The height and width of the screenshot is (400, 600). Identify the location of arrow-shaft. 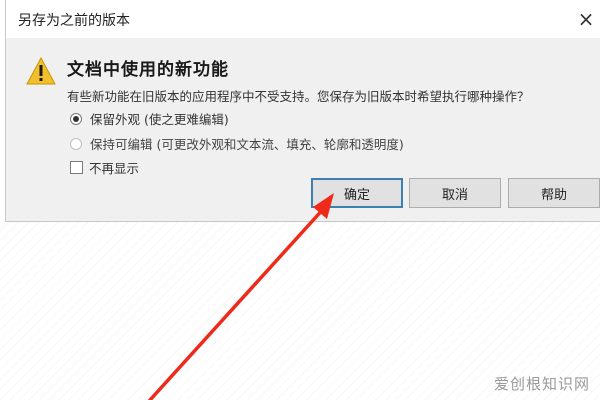
(238, 302).